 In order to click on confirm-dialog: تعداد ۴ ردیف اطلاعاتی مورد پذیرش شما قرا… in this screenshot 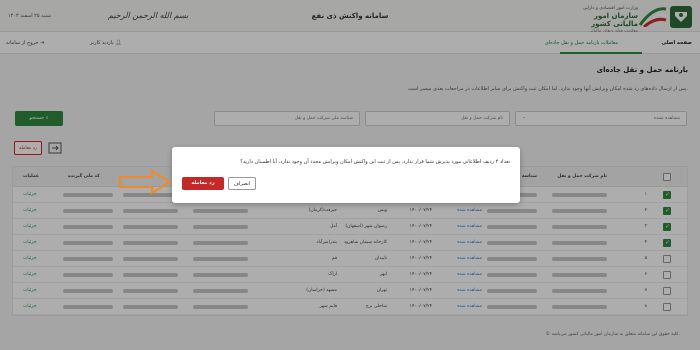, I will do `click(346, 175)`.